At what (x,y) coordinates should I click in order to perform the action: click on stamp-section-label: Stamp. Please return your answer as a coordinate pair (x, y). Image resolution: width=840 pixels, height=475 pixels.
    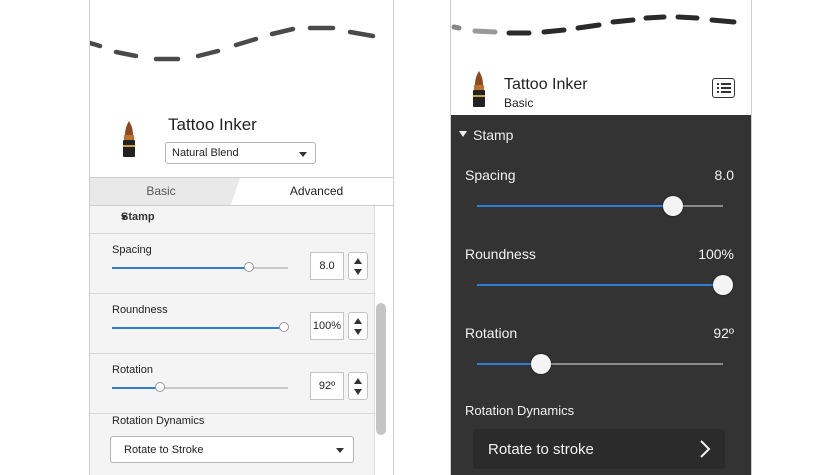
    Looking at the image, I should click on (493, 135).